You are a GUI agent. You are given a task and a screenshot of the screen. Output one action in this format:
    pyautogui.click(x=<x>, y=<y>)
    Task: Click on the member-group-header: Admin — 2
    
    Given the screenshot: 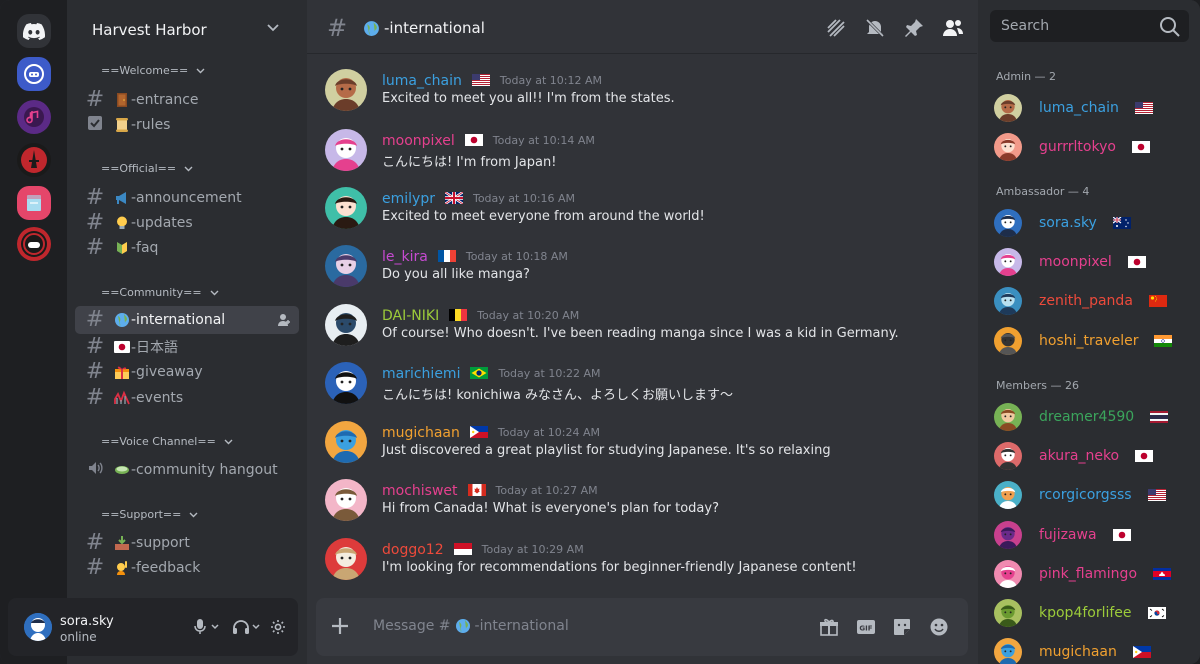 What is the action you would take?
    pyautogui.click(x=1026, y=76)
    